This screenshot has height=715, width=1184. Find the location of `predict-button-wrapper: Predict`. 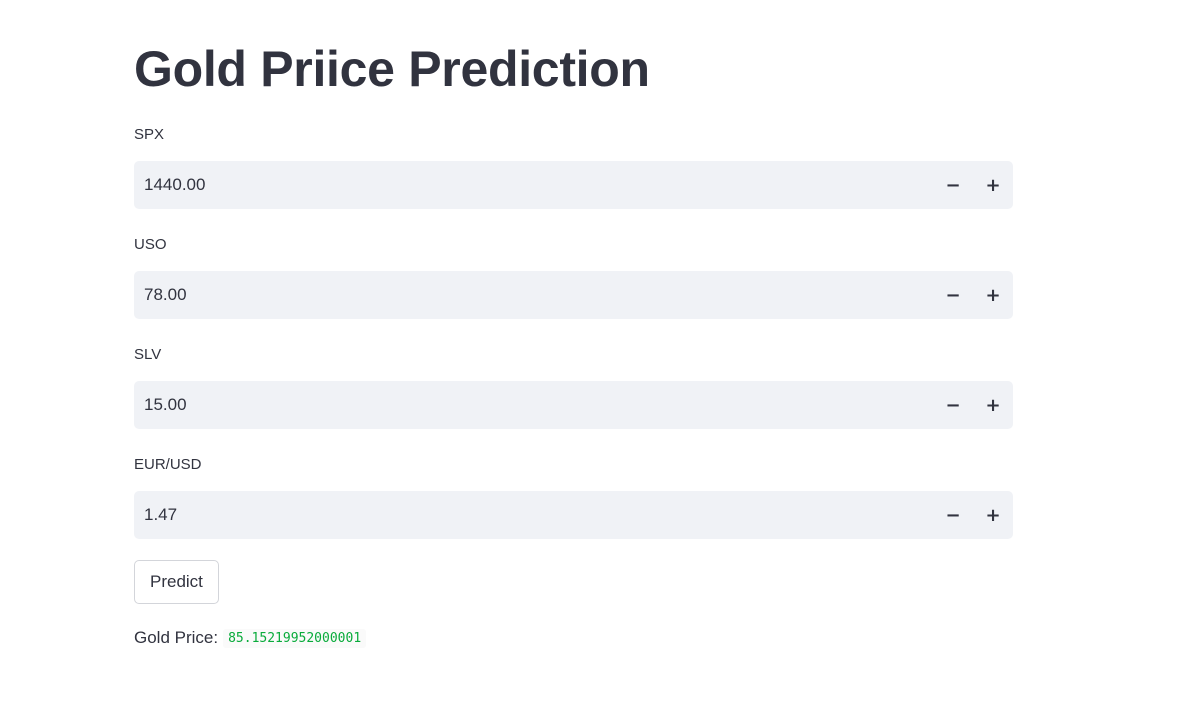

predict-button-wrapper: Predict is located at coordinates (573, 582).